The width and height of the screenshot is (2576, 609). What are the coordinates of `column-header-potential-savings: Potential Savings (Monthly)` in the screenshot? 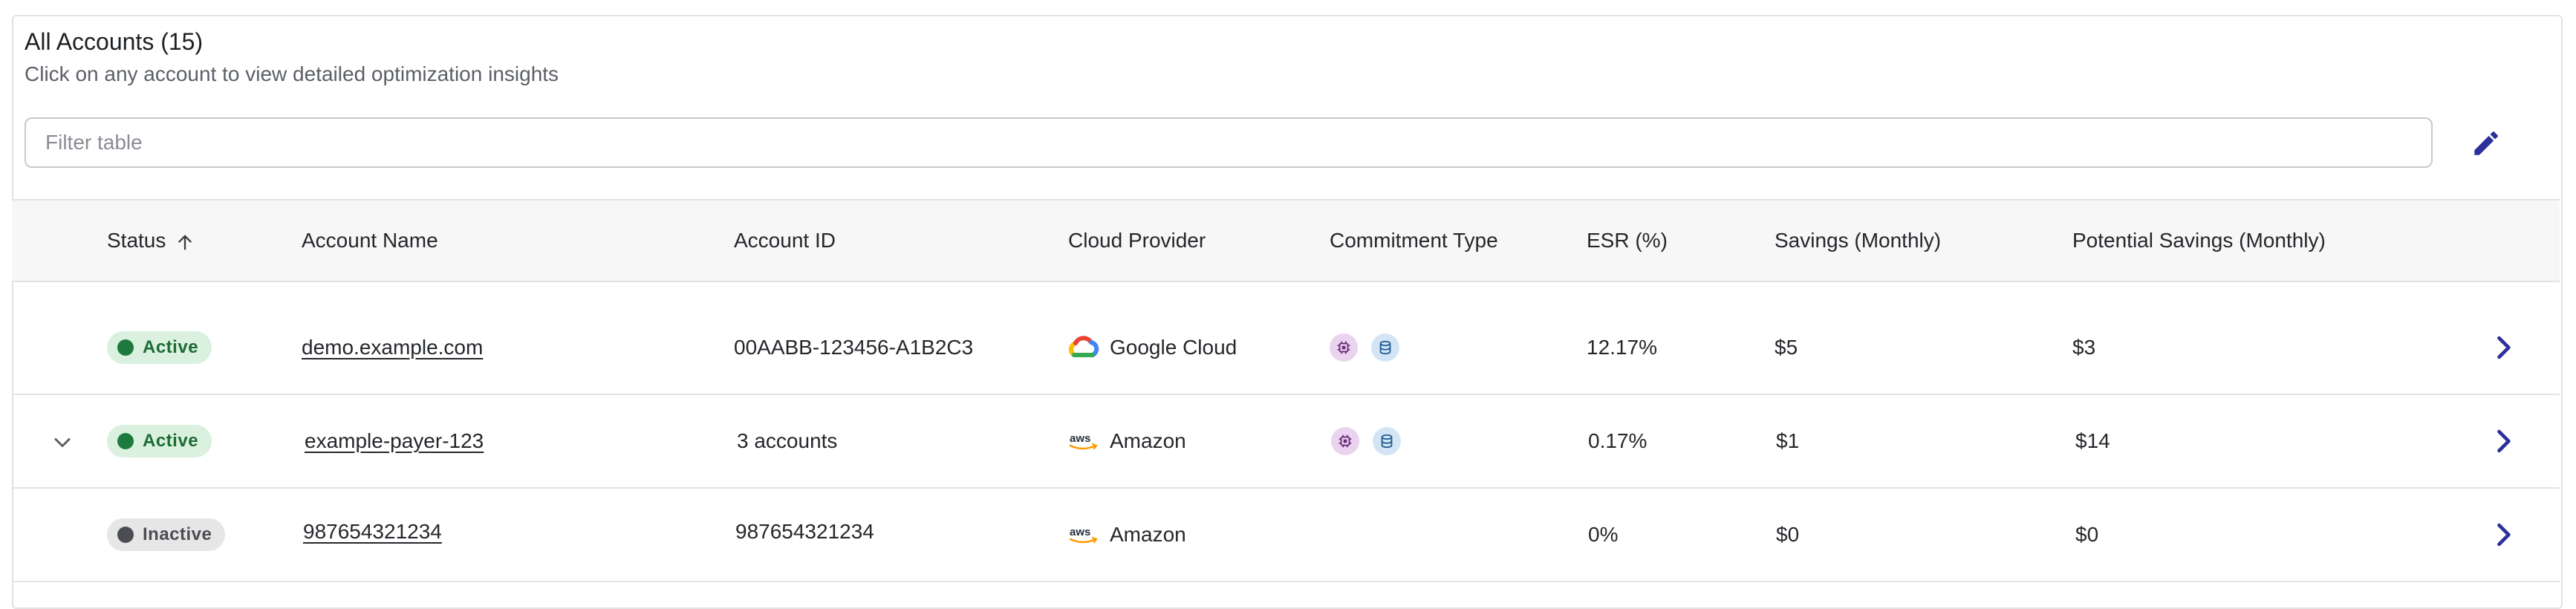 It's located at (2199, 241).